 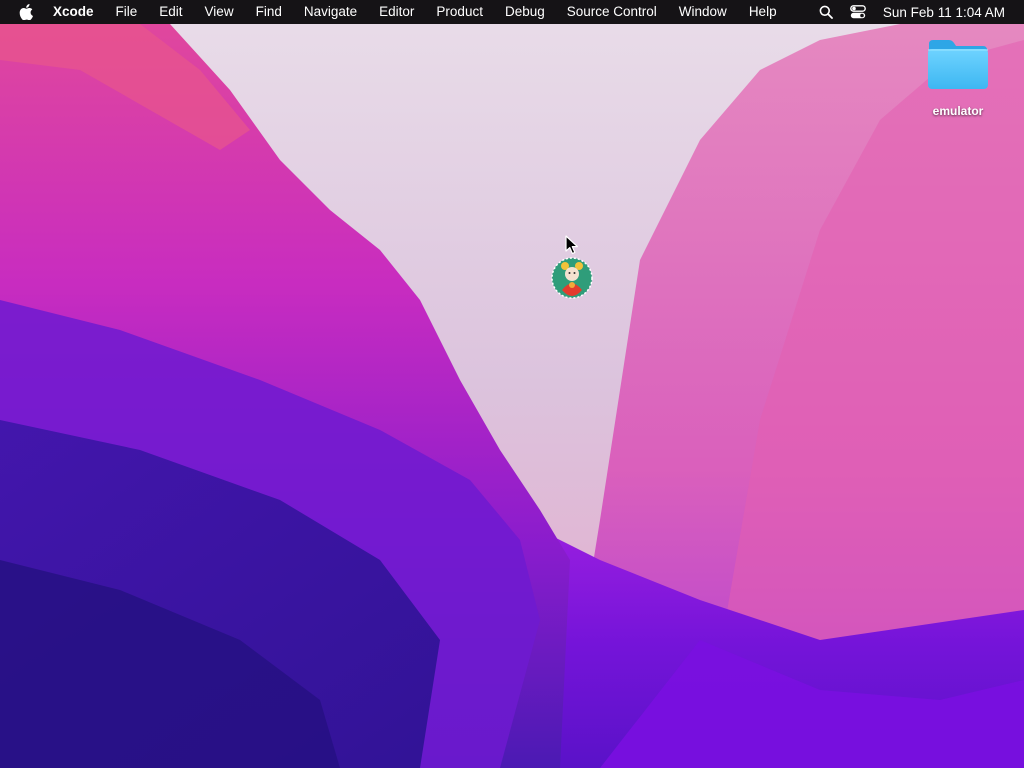 I want to click on control-center-icon, so click(x=858, y=12).